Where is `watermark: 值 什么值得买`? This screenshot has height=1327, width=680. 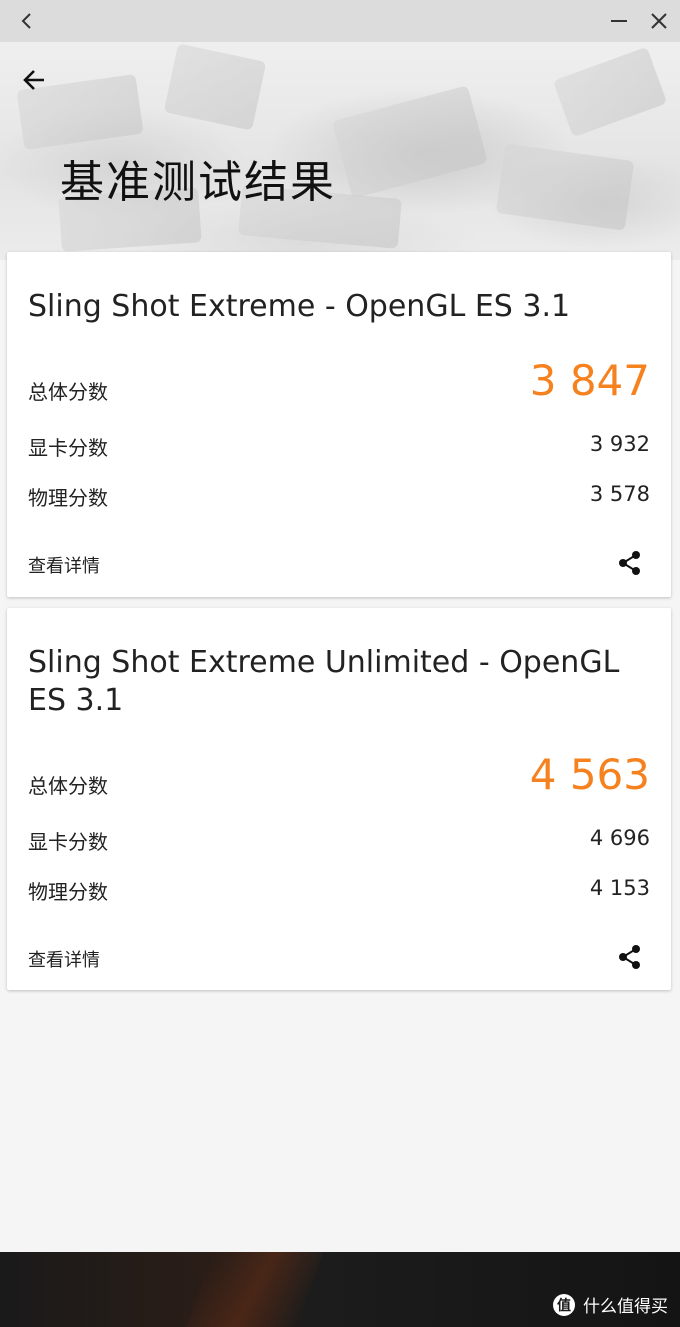 watermark: 值 什么值得买 is located at coordinates (610, 1304).